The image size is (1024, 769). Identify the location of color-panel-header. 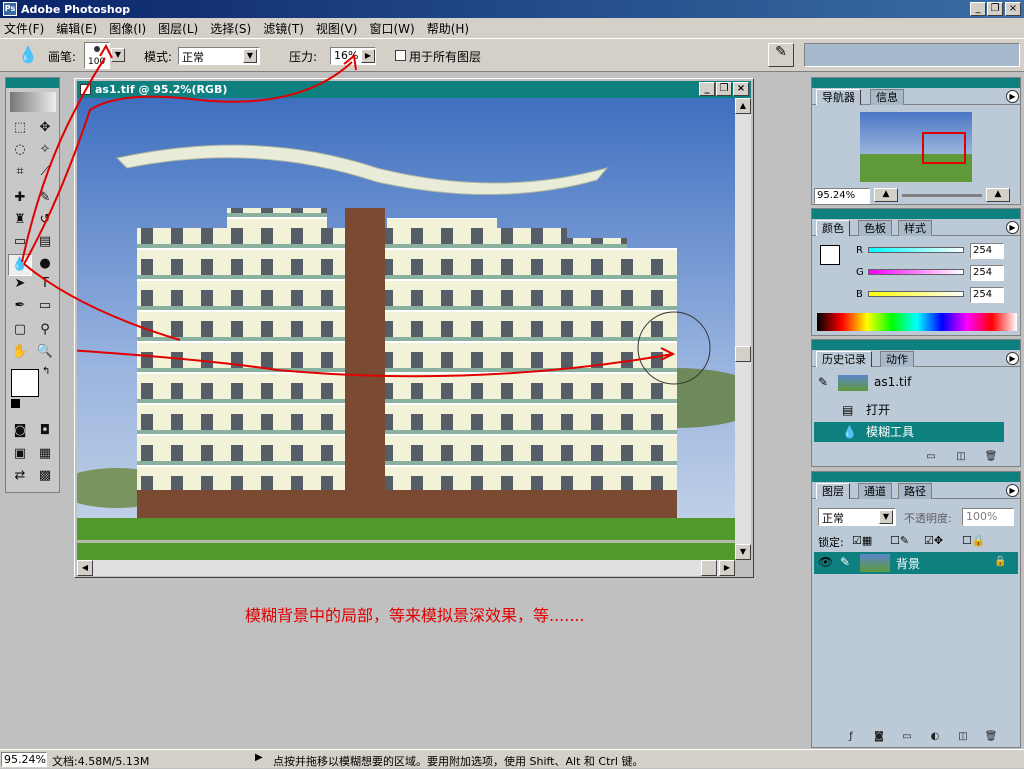
(916, 214).